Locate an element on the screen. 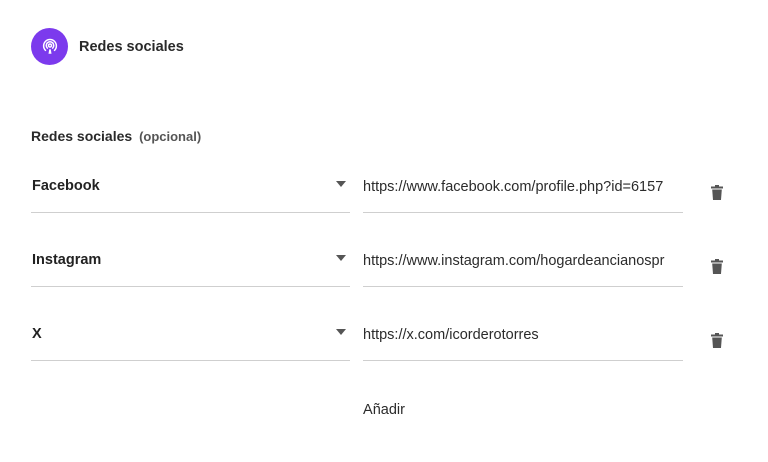 This screenshot has height=462, width=768. section-header: Redes sociales is located at coordinates (107, 46).